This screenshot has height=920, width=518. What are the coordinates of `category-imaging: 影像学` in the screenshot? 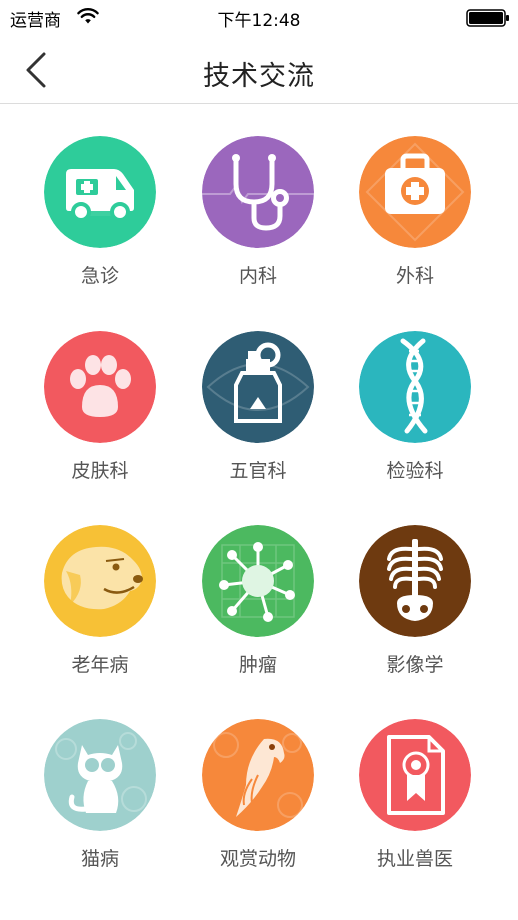 It's located at (415, 584).